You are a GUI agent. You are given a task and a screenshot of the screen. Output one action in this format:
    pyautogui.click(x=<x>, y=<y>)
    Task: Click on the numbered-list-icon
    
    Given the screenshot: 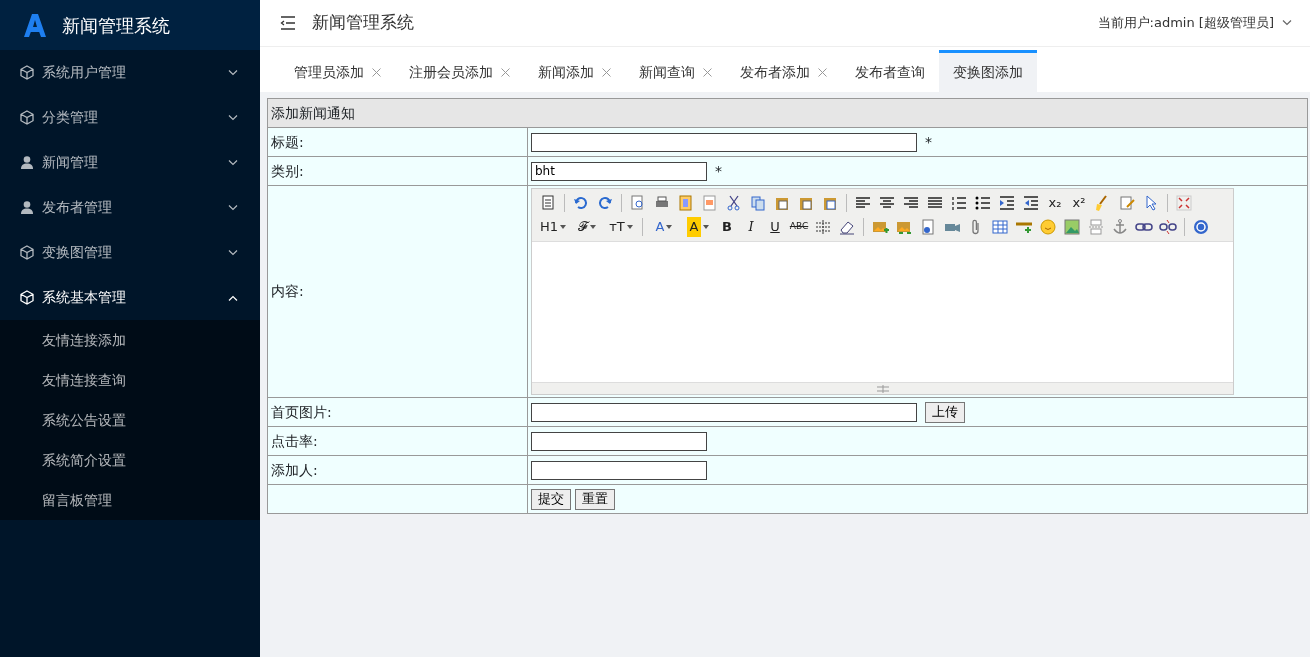 What is the action you would take?
    pyautogui.click(x=959, y=203)
    